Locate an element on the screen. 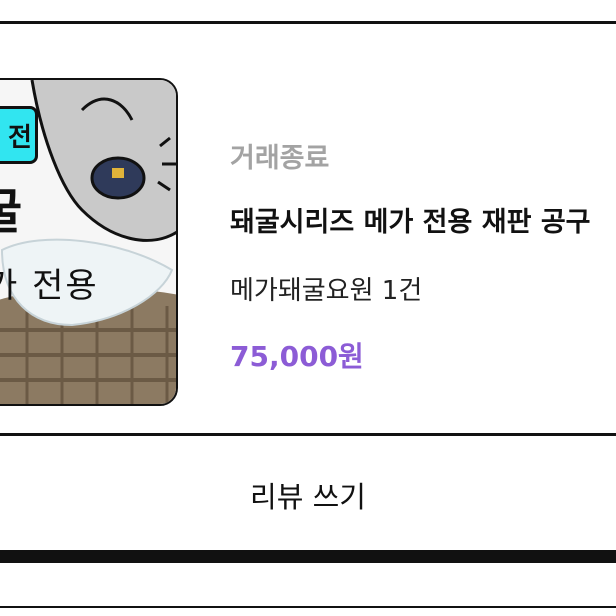  product-title: 돼굴시리즈 메가 전용 재판 공구 is located at coordinates (423, 219).